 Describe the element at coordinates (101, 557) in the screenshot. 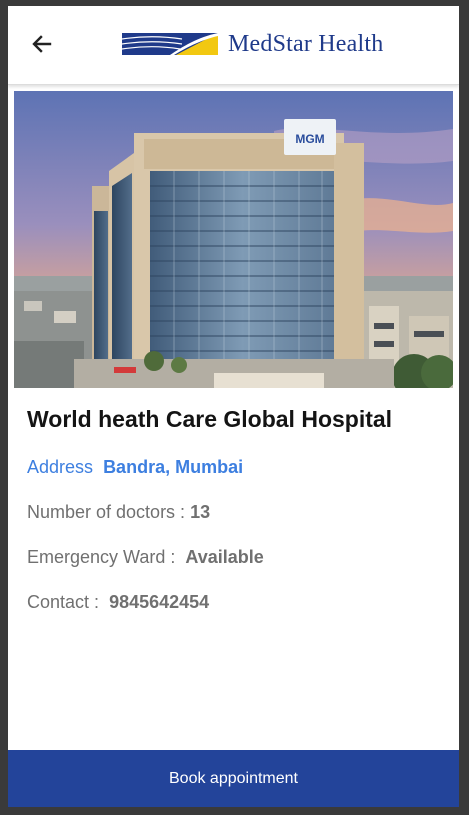

I see `emergency-label: Emergency Ward :` at that location.